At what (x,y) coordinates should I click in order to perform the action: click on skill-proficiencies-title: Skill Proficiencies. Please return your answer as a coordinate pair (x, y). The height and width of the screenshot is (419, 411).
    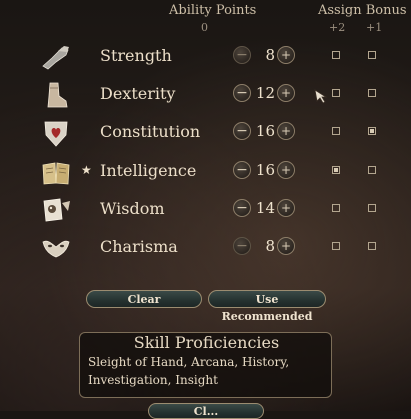
    Looking at the image, I should click on (206, 342).